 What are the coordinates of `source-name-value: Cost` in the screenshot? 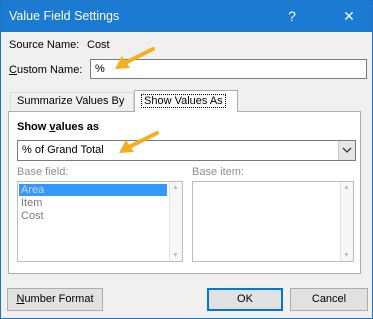 It's located at (98, 45).